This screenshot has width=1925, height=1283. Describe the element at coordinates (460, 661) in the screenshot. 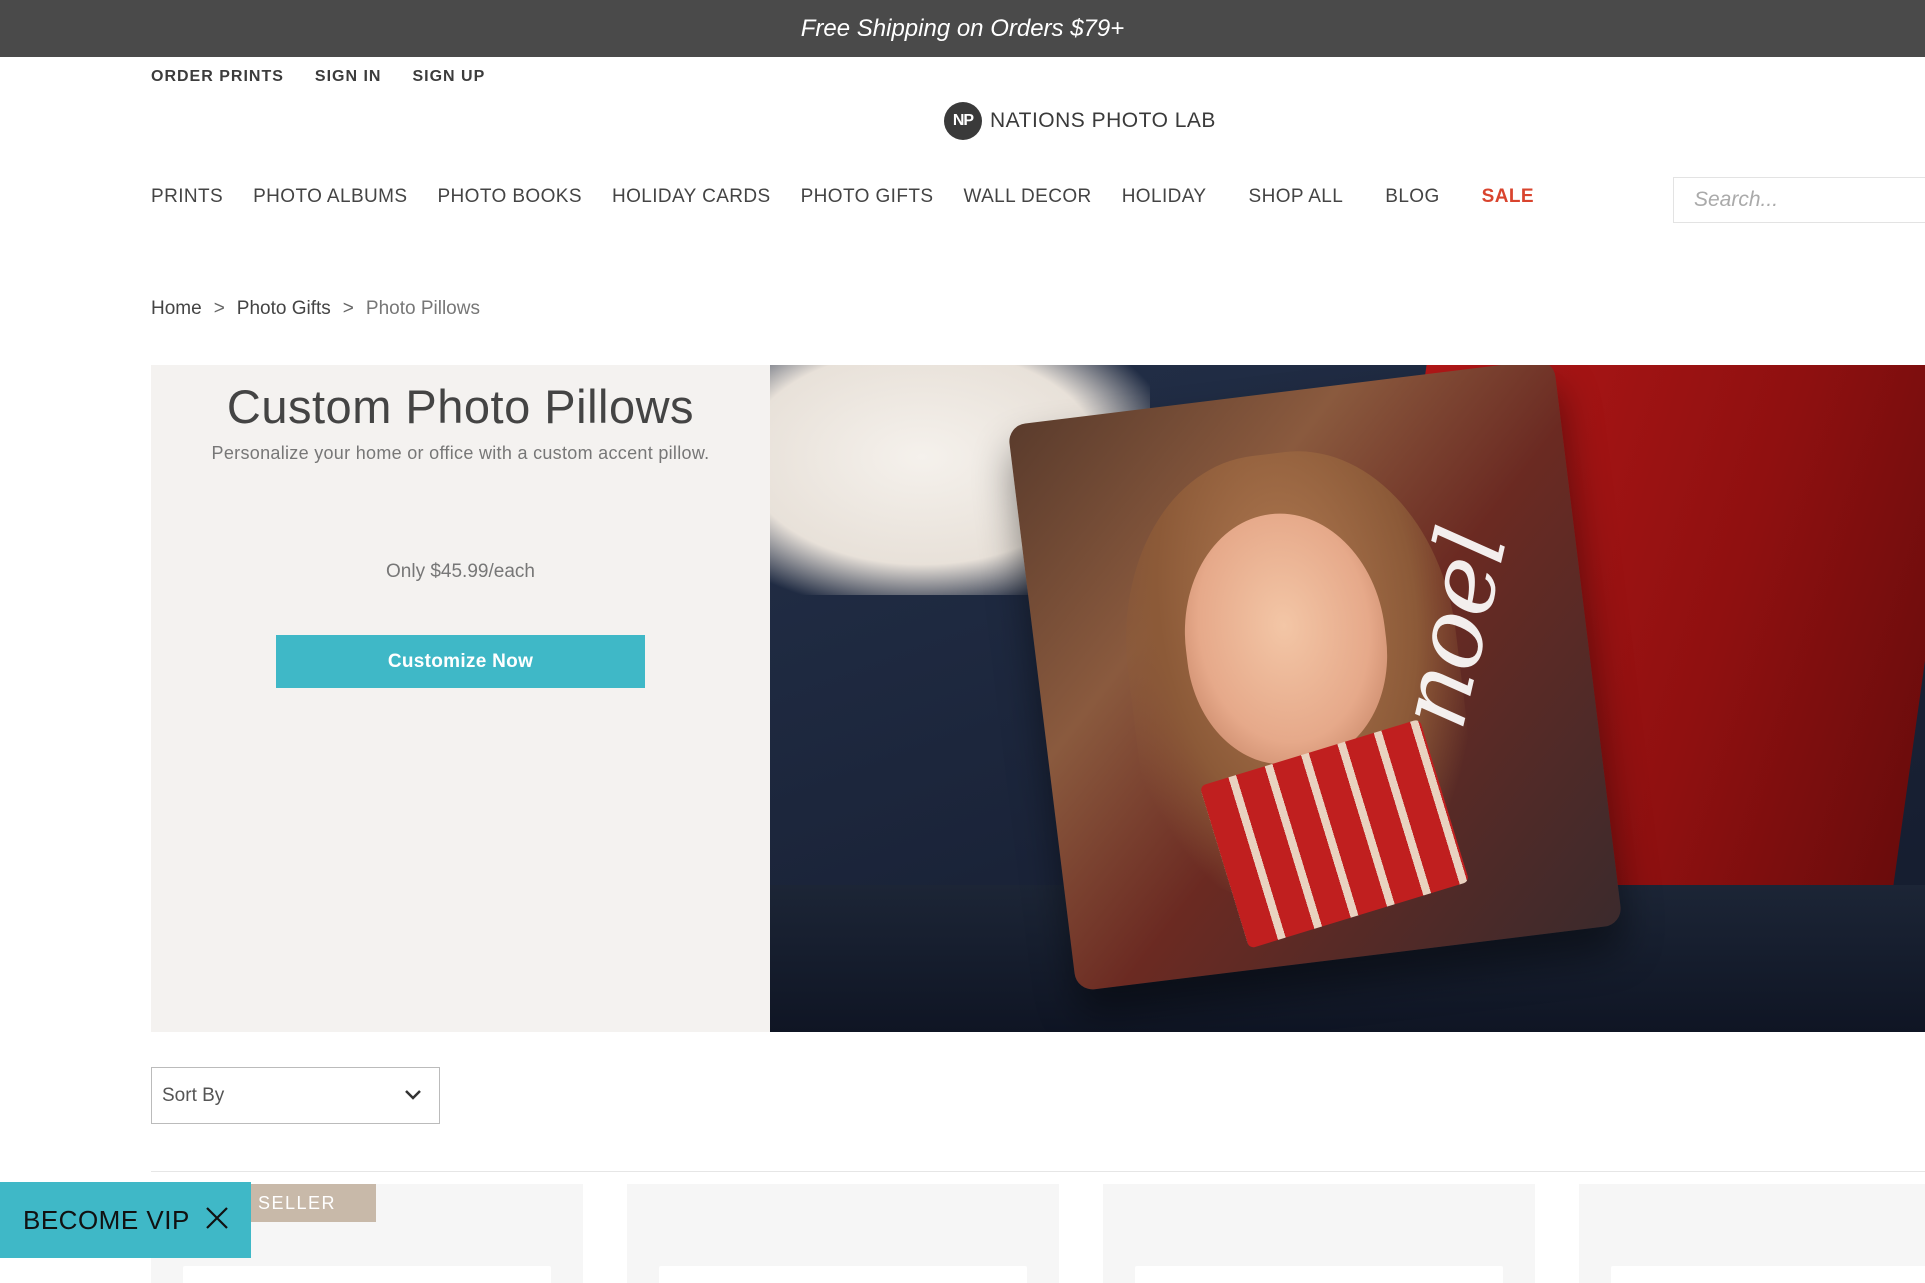

I see `customize-now-button: Customize Now` at that location.